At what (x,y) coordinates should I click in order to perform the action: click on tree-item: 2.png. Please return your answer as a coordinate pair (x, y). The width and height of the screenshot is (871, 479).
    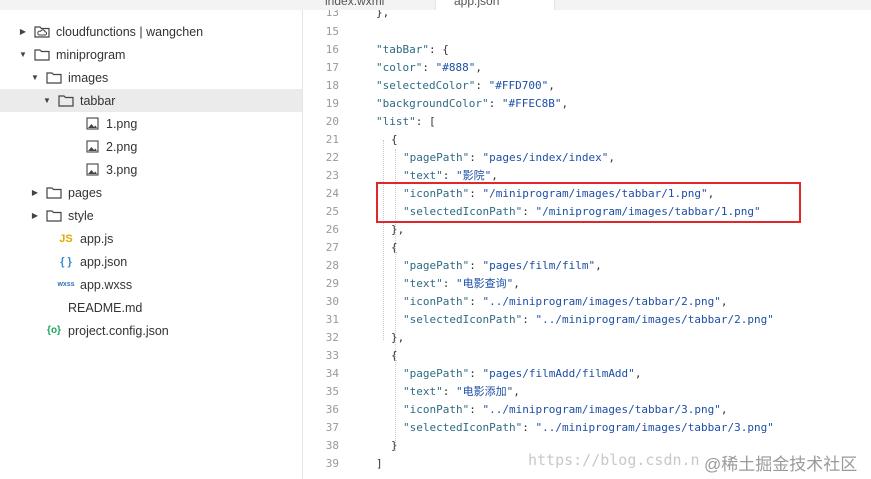
    Looking at the image, I should click on (151, 146).